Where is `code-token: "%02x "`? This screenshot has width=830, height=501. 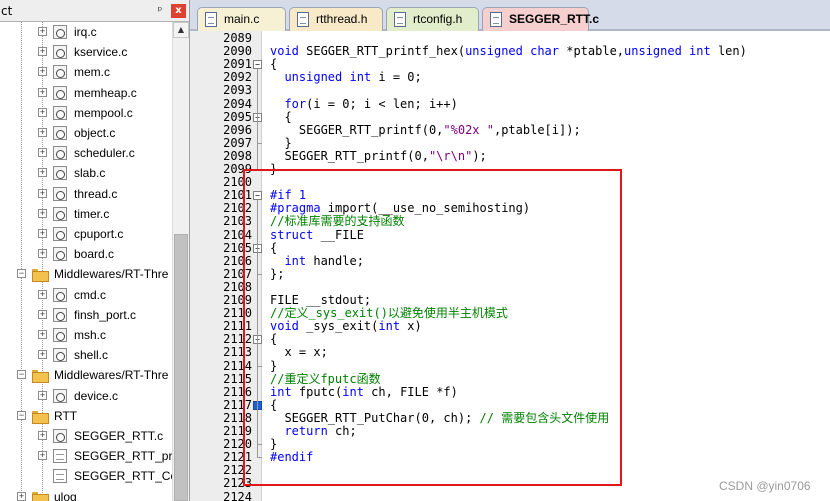 code-token: "%02x " is located at coordinates (468, 129).